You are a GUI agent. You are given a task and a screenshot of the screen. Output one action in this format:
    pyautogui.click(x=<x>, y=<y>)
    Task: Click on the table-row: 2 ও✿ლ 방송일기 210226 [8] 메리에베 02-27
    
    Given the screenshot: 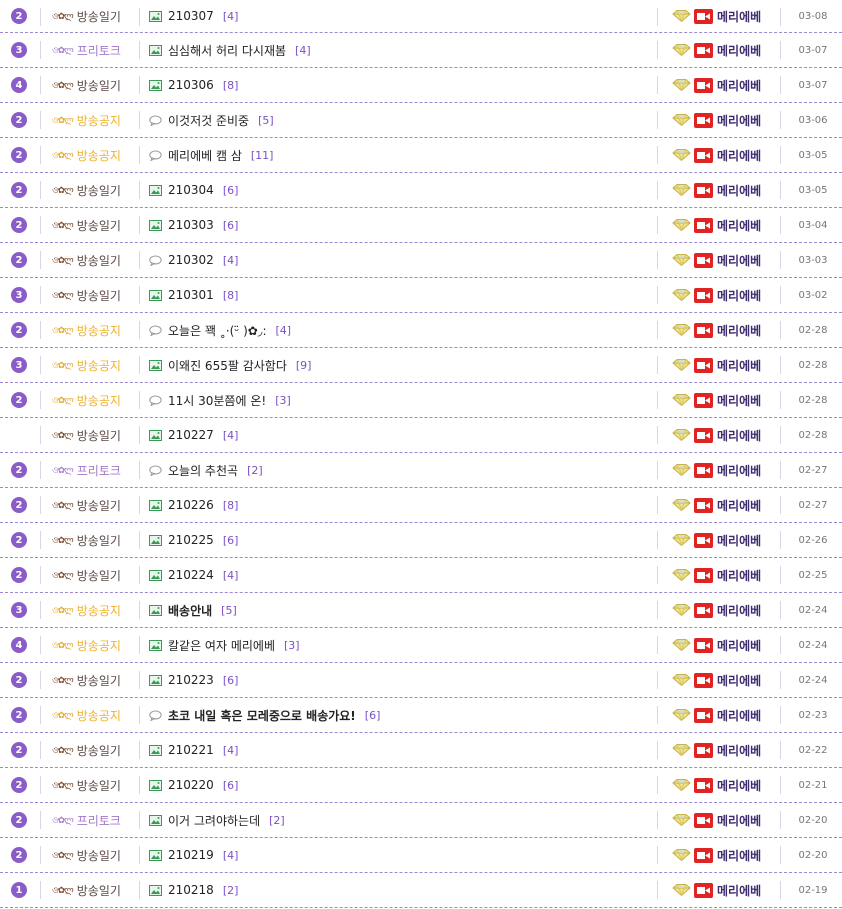 What is the action you would take?
    pyautogui.click(x=421, y=505)
    